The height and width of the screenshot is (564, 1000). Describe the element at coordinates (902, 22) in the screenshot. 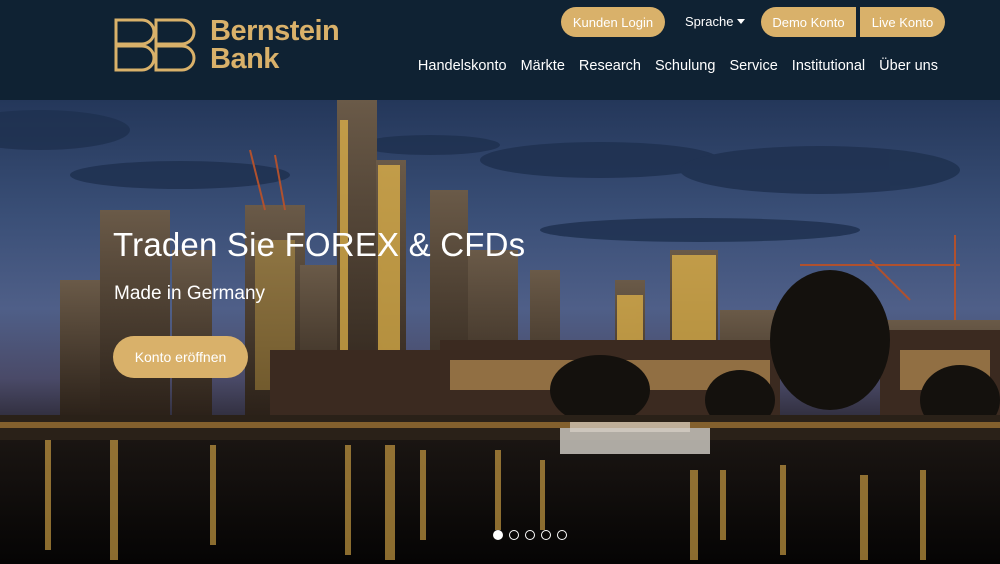

I see `live-account-button: Live Konto` at that location.